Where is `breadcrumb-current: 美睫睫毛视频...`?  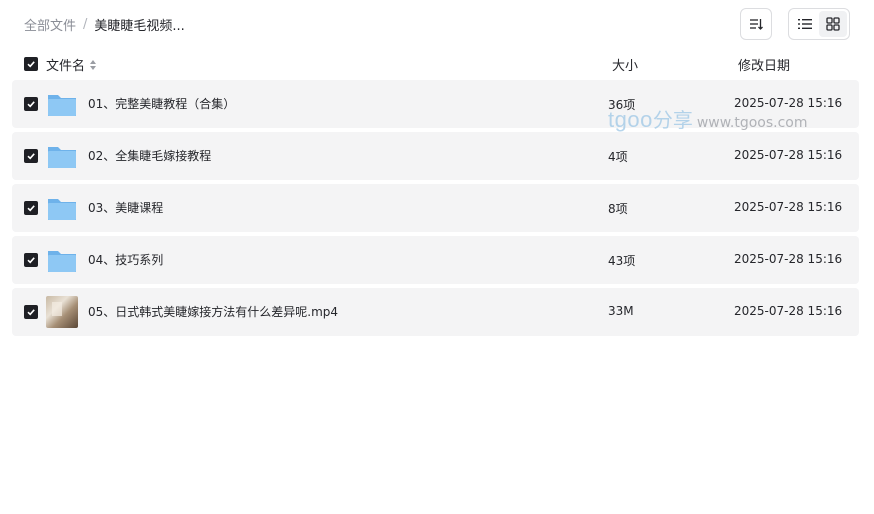
breadcrumb-current: 美睫睫毛视频... is located at coordinates (139, 26).